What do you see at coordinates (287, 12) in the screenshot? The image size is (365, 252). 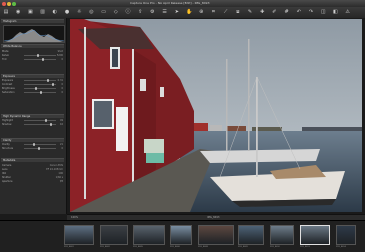 I see `grid-icon: #` at bounding box center [287, 12].